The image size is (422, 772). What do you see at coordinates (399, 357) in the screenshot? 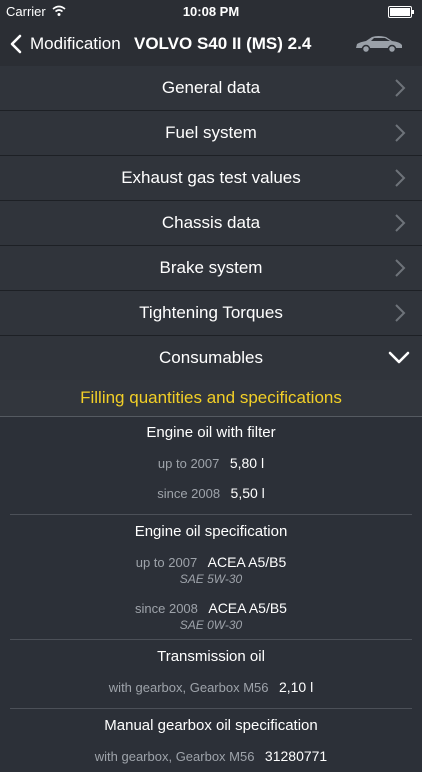
I see `chevron-down-icon` at bounding box center [399, 357].